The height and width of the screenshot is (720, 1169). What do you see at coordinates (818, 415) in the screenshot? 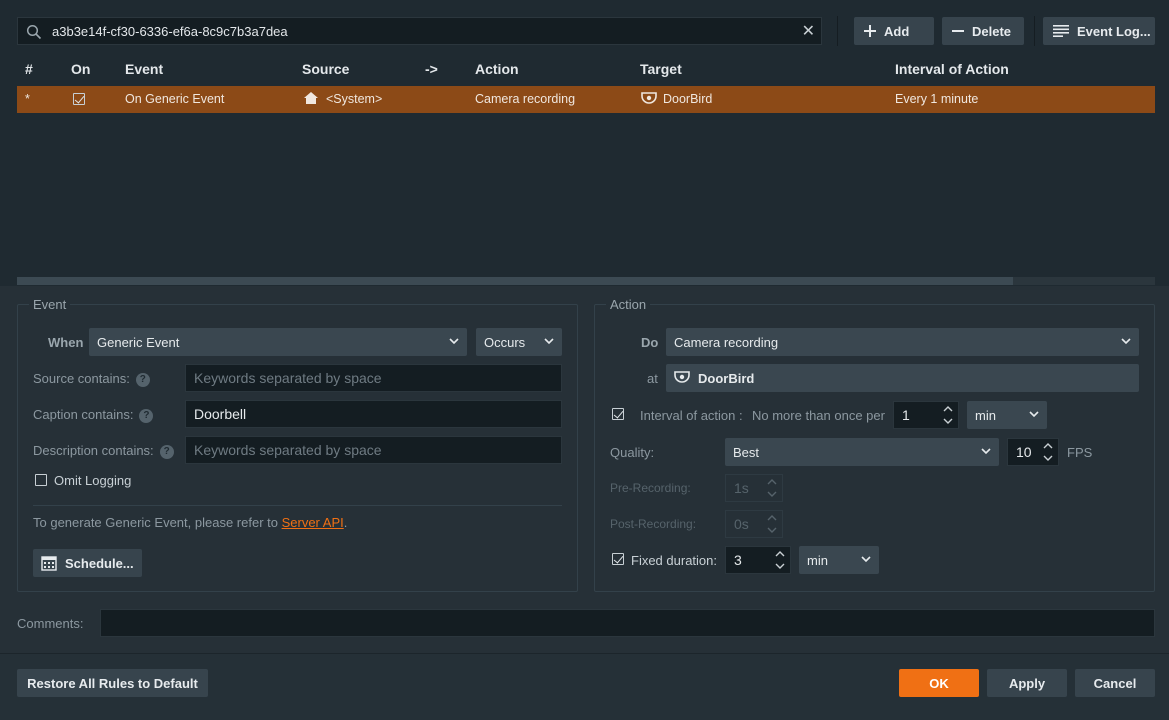
I see `no-more-than-label: No more than once per` at bounding box center [818, 415].